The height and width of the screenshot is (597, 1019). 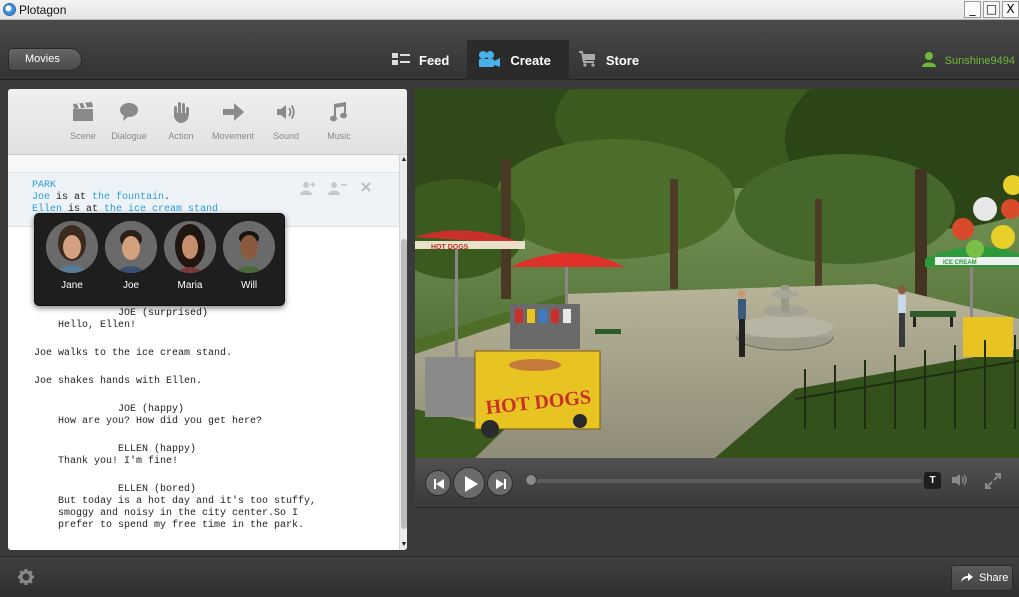 What do you see at coordinates (233, 136) in the screenshot?
I see `tool-movement-label: Movement` at bounding box center [233, 136].